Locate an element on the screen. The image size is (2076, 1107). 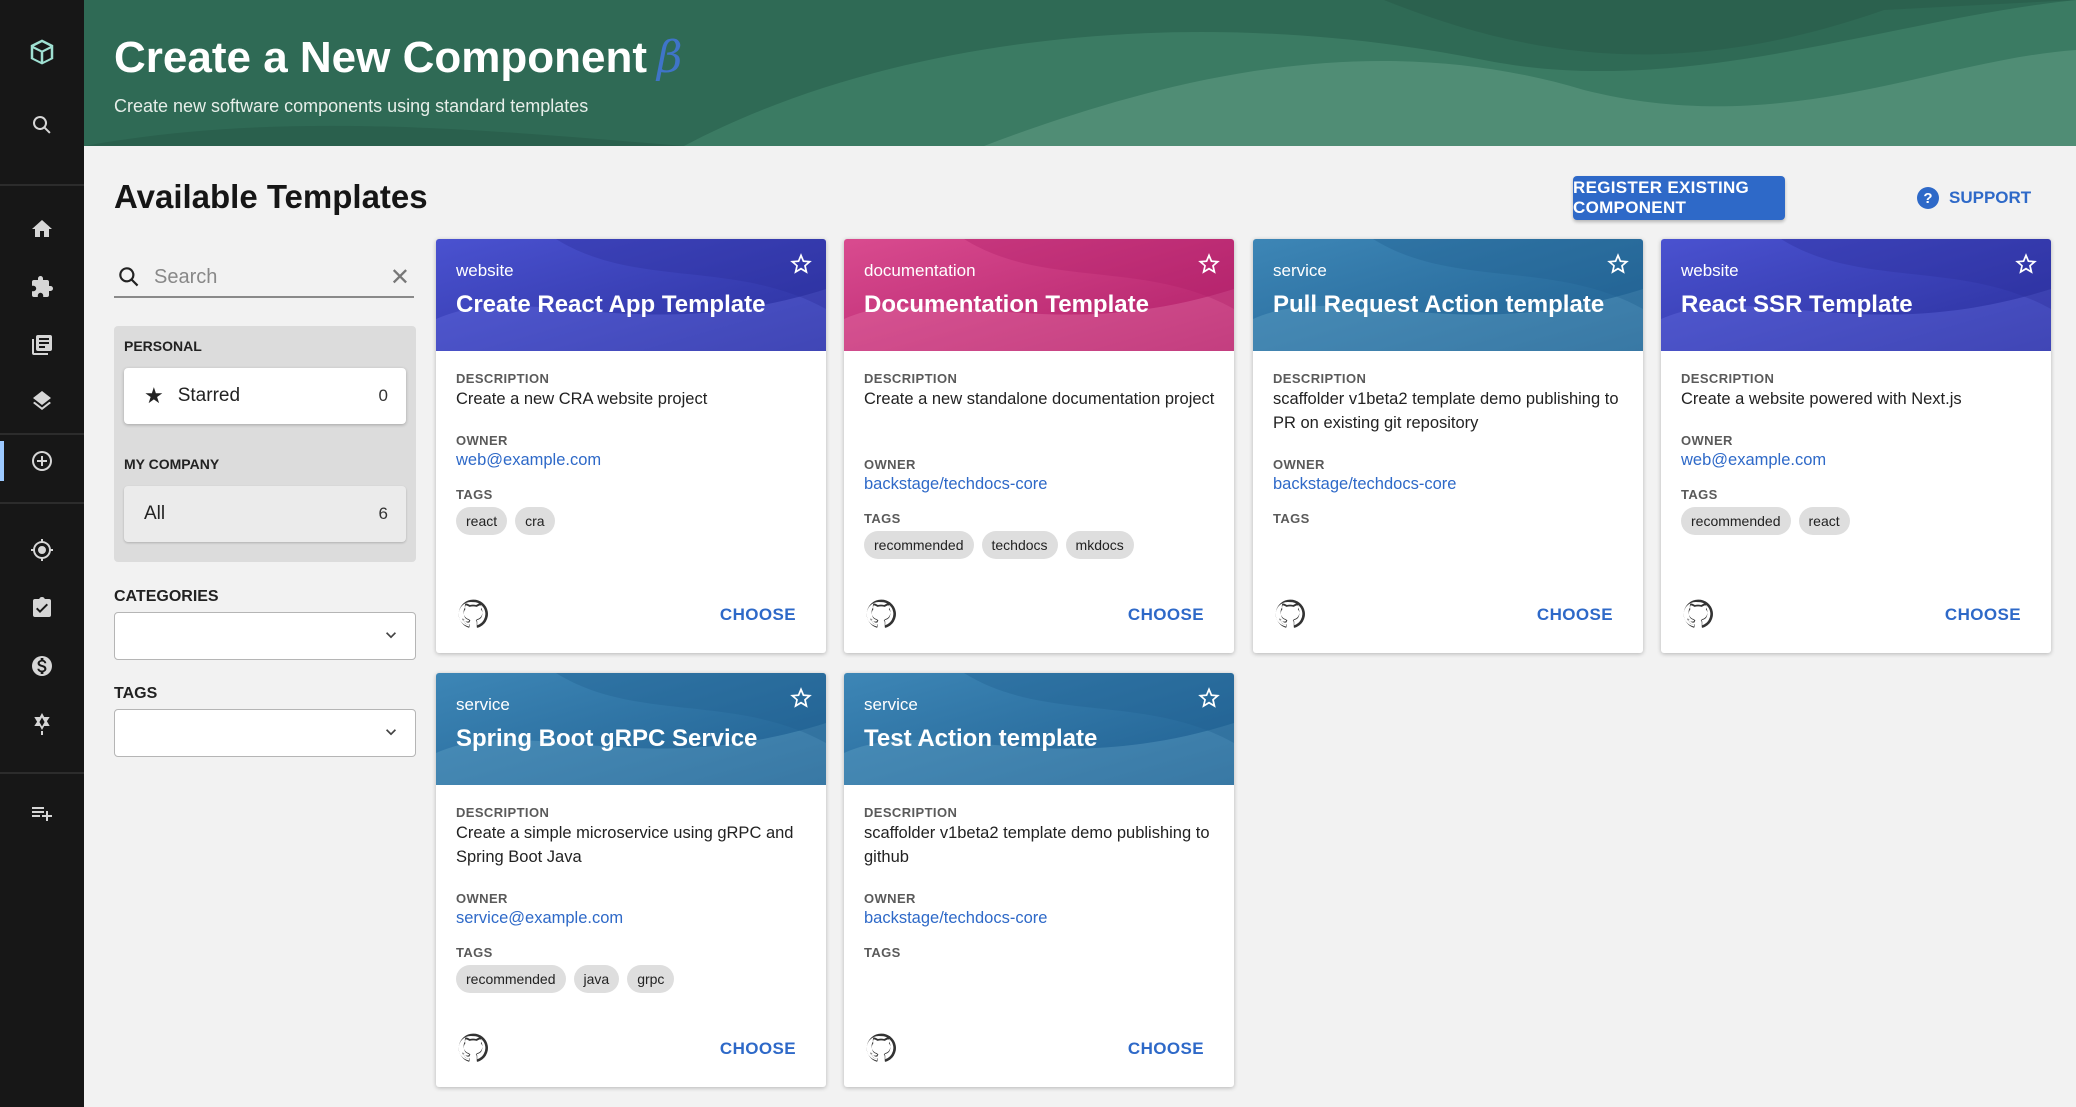
card-type: website is located at coordinates (485, 270).